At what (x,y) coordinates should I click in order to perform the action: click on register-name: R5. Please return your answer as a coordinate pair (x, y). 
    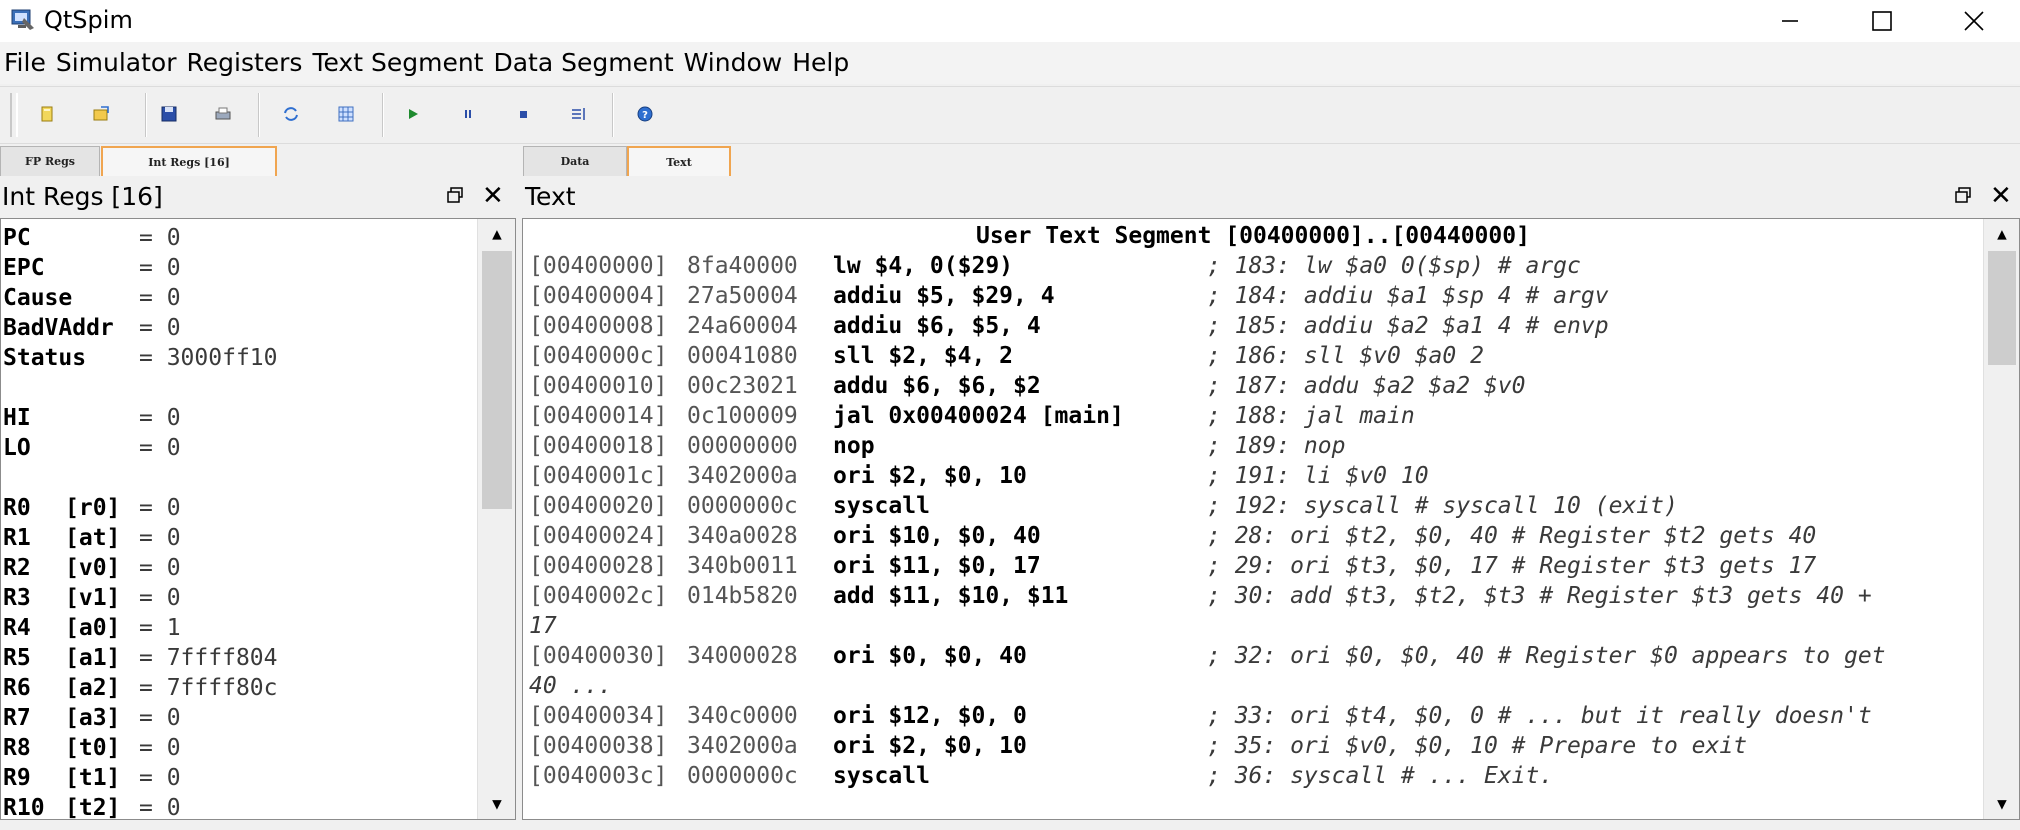
    Looking at the image, I should click on (17, 658).